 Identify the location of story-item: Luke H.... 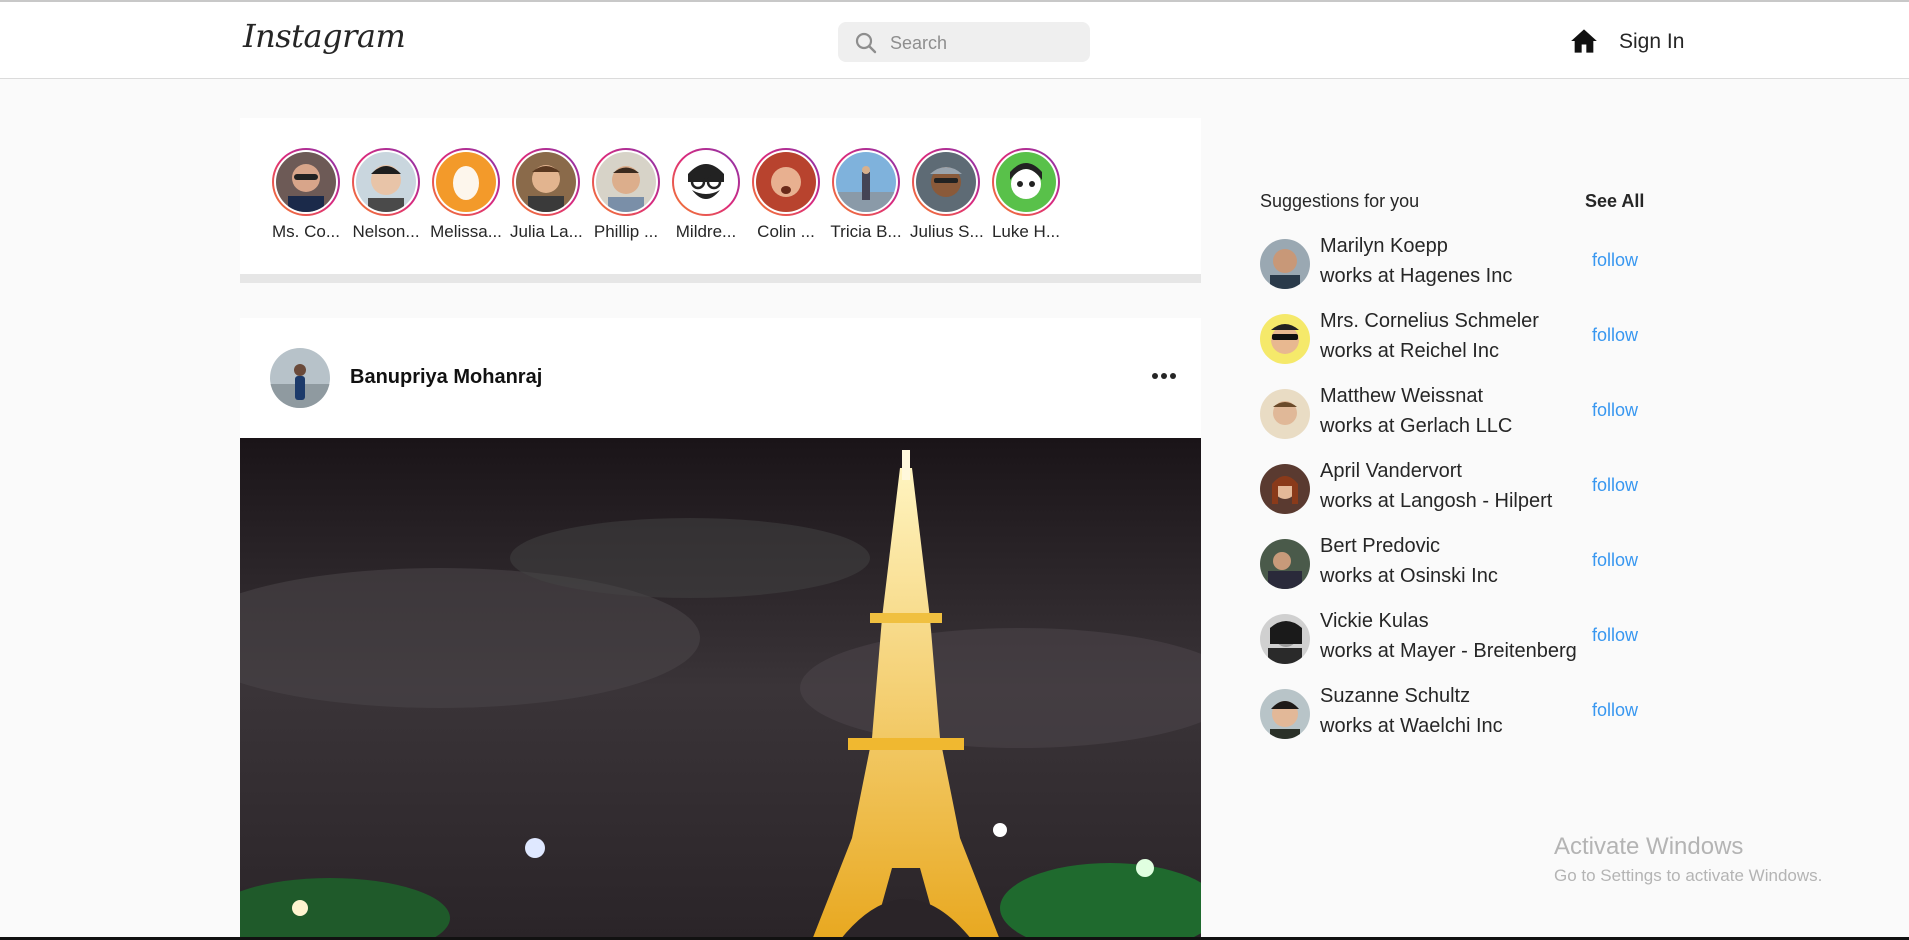
(1026, 195).